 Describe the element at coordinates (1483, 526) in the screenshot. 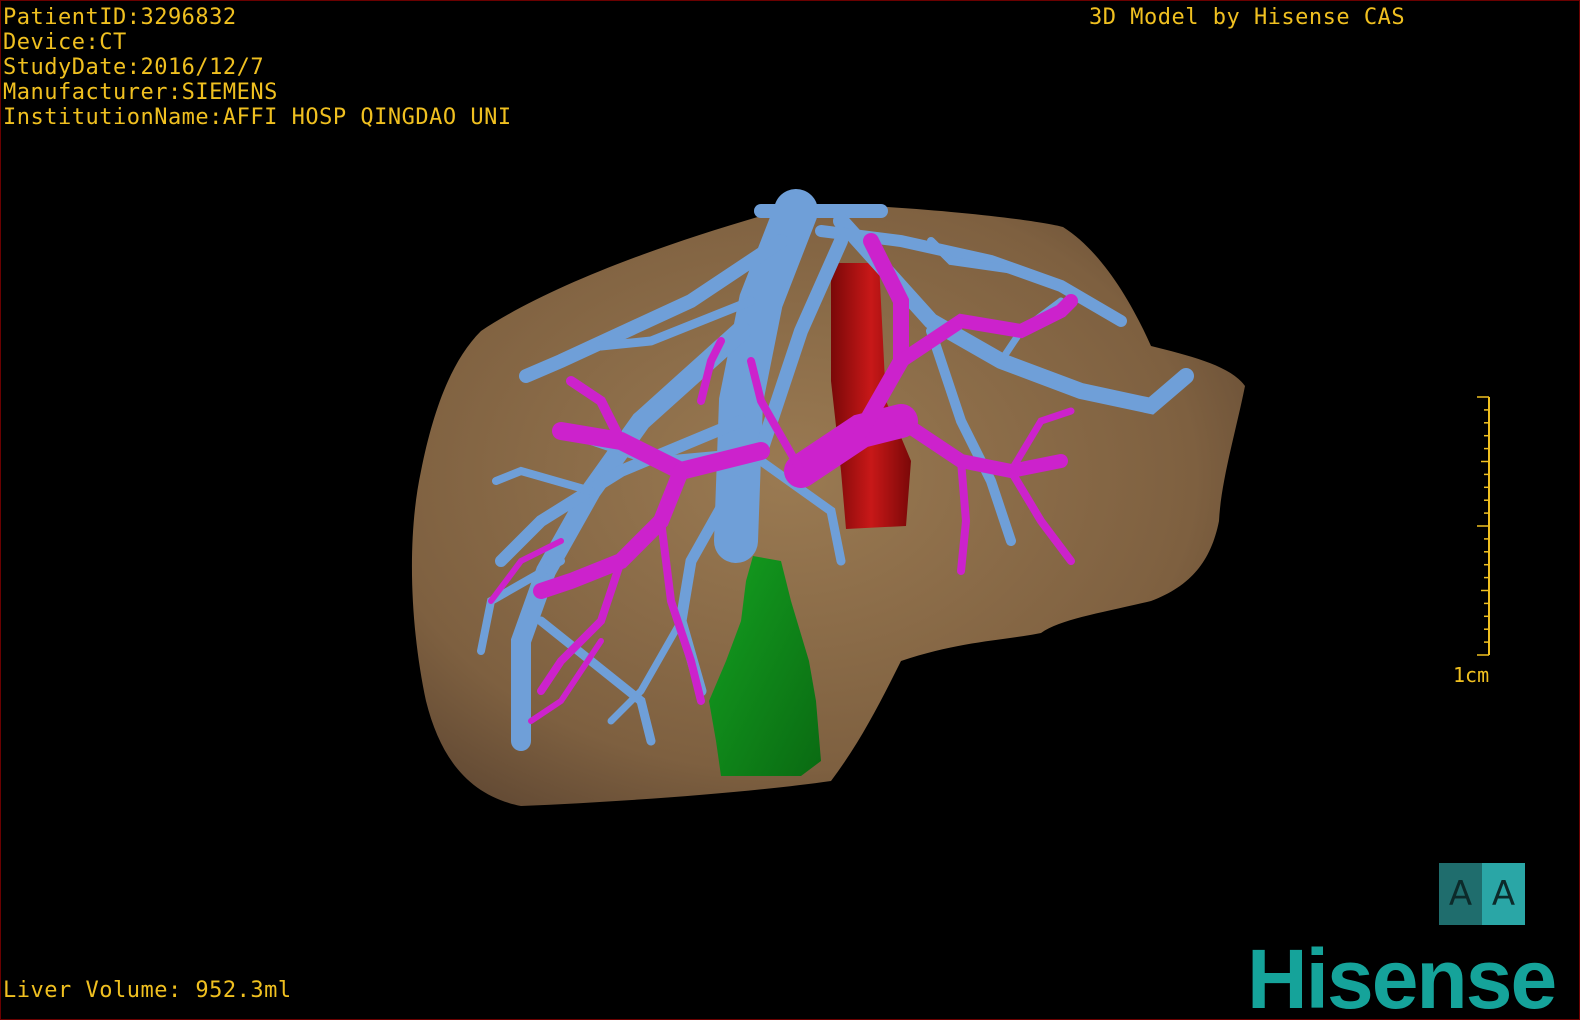

I see `scale-bar` at that location.